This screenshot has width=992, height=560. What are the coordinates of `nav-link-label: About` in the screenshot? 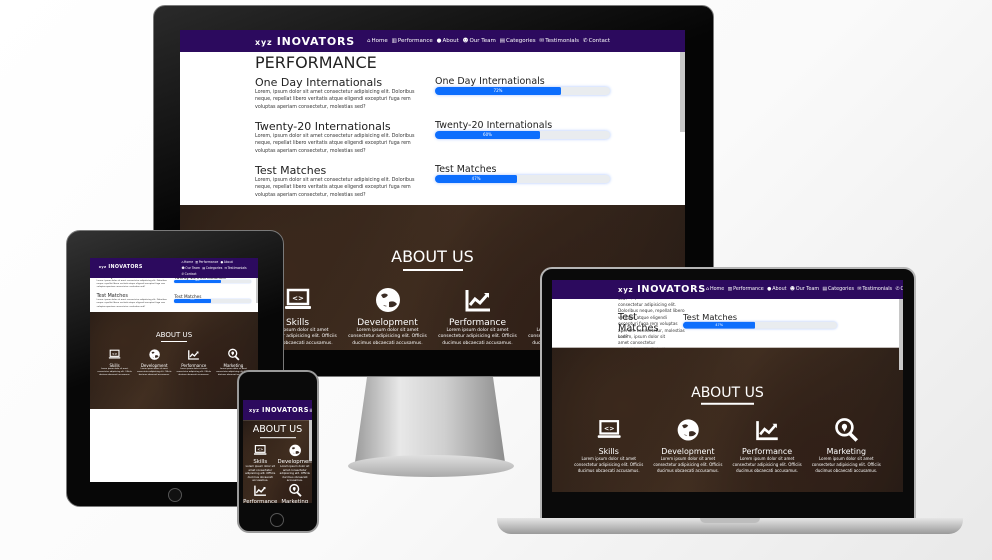 It's located at (779, 290).